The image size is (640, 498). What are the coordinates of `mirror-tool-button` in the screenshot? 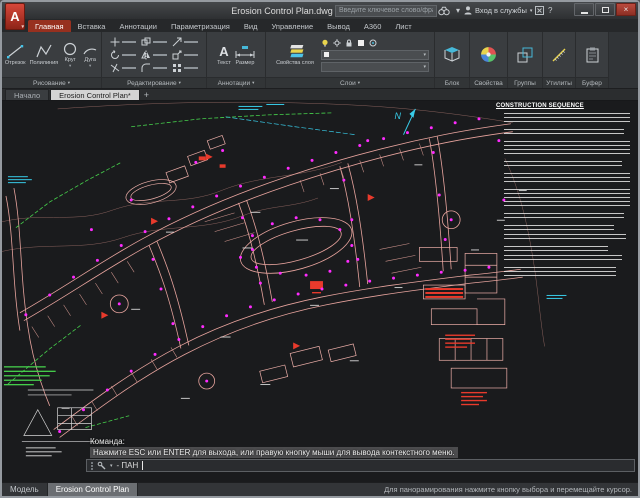 It's located at (154, 55).